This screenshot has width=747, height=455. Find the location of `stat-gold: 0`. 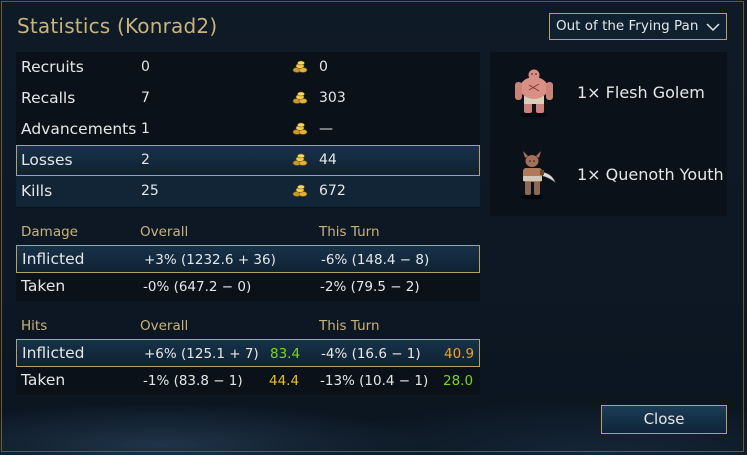

stat-gold: 0 is located at coordinates (323, 67).